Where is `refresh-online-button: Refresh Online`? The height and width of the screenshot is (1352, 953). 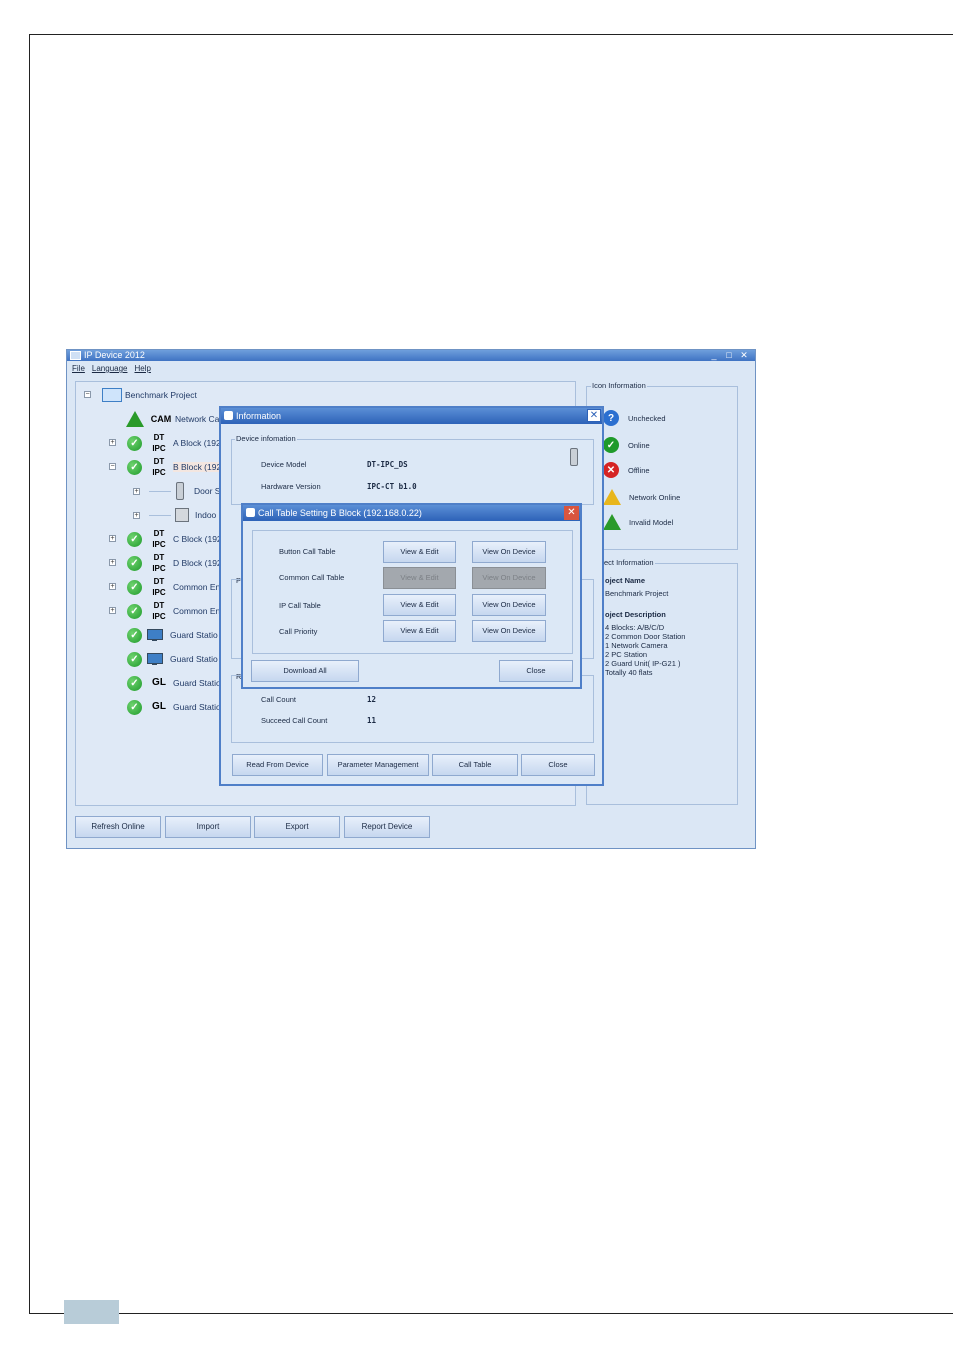 refresh-online-button: Refresh Online is located at coordinates (118, 827).